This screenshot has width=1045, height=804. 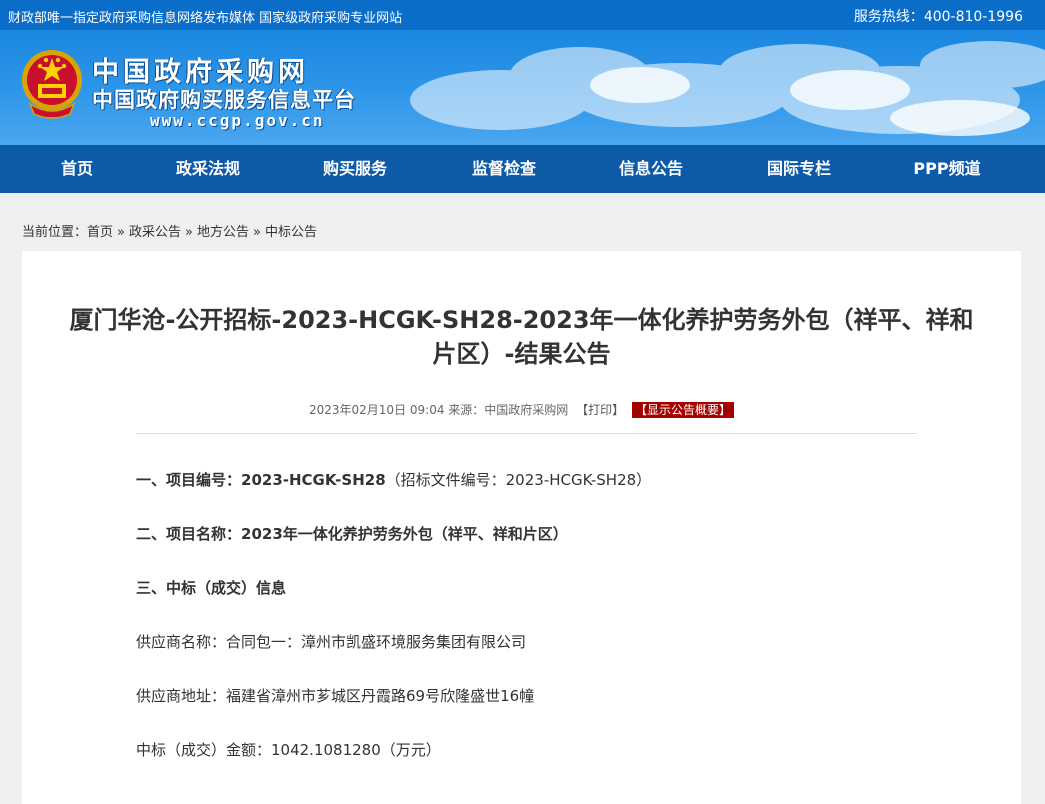 What do you see at coordinates (526, 433) in the screenshot?
I see `content-divider` at bounding box center [526, 433].